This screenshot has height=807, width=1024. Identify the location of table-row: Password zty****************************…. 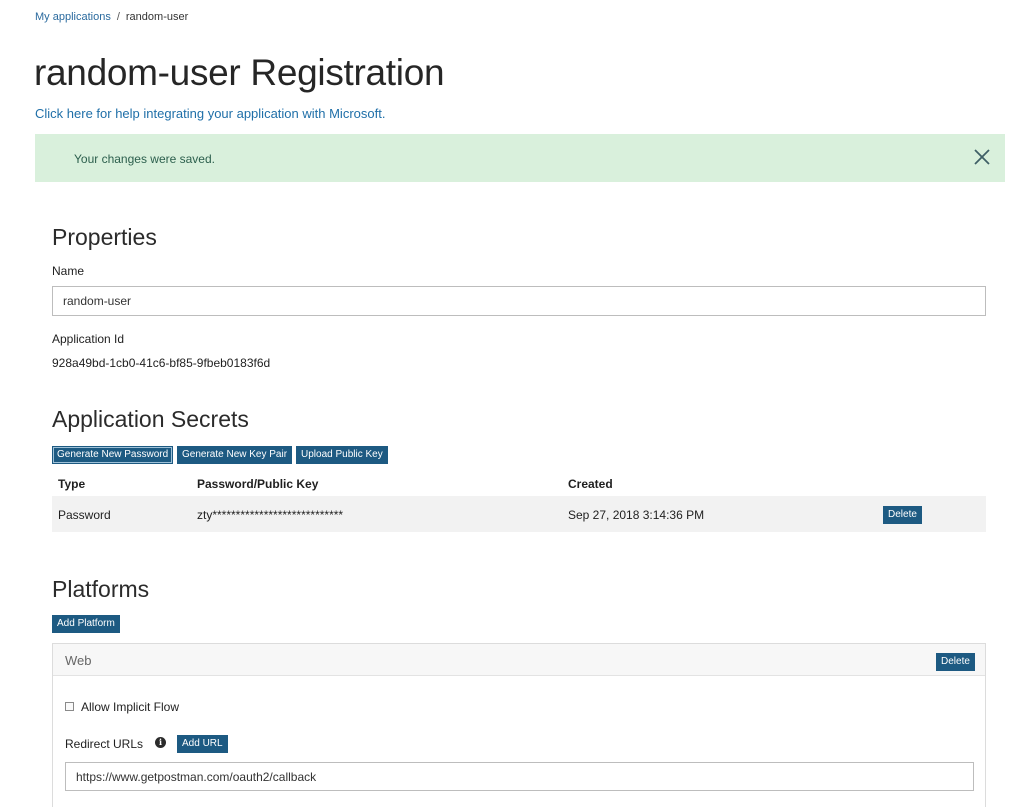
(519, 514).